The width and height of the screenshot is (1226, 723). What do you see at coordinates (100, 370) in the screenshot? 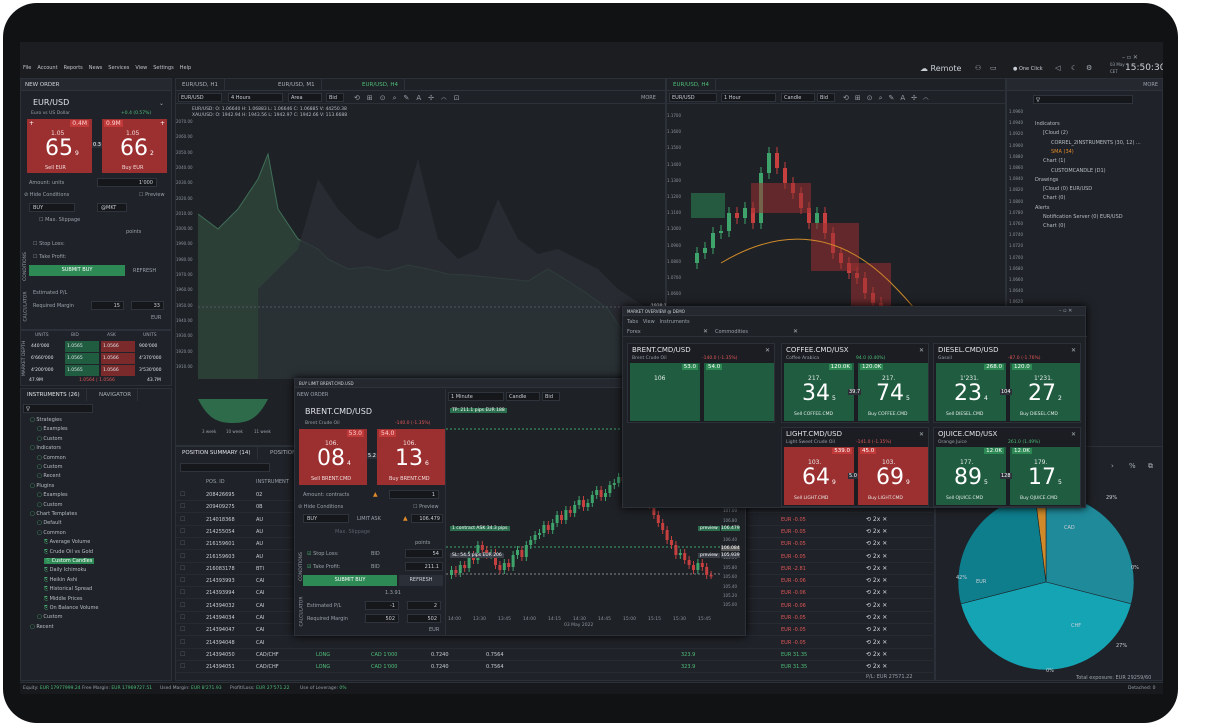
I see `depth-row: 4'200'000 1.0565 1.0566 3'530'000` at bounding box center [100, 370].